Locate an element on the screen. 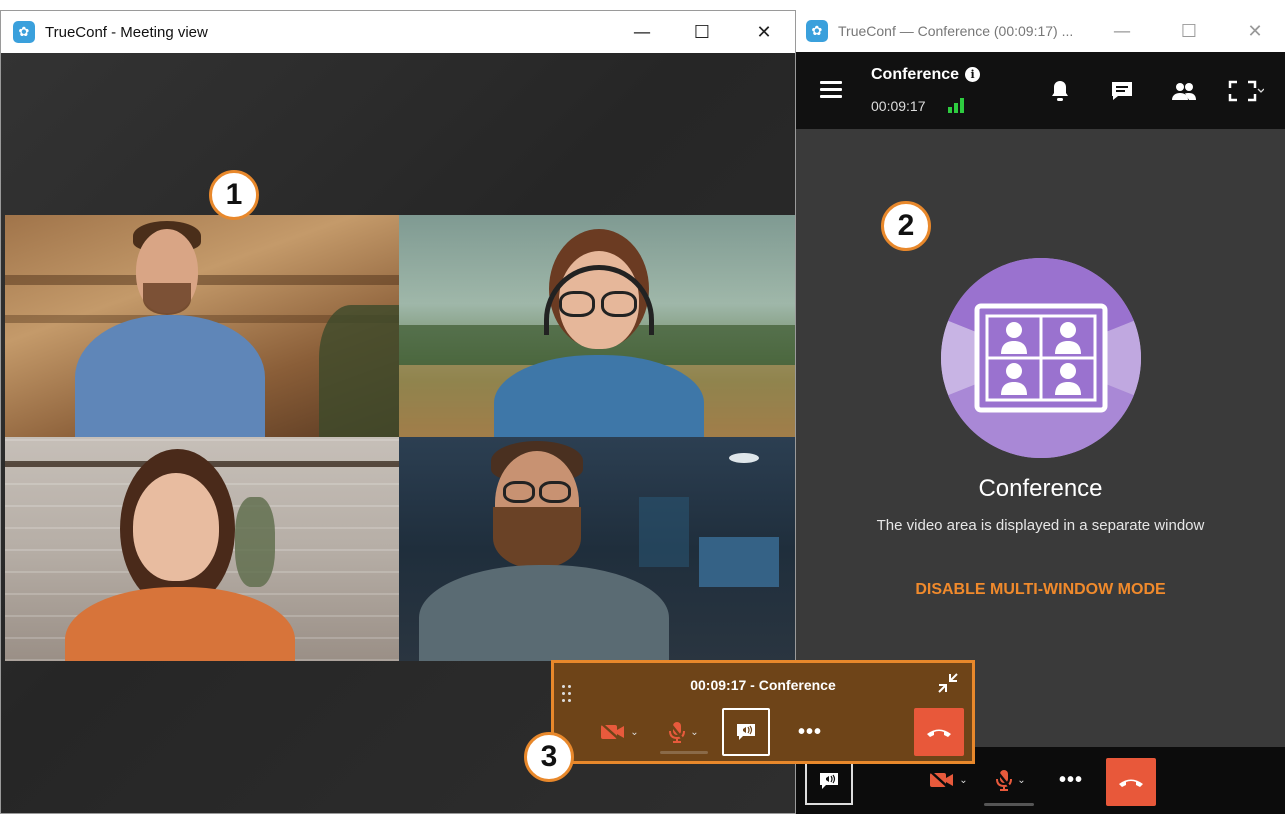 The image size is (1285, 814). conference-timer: 00:09:17 is located at coordinates (898, 106).